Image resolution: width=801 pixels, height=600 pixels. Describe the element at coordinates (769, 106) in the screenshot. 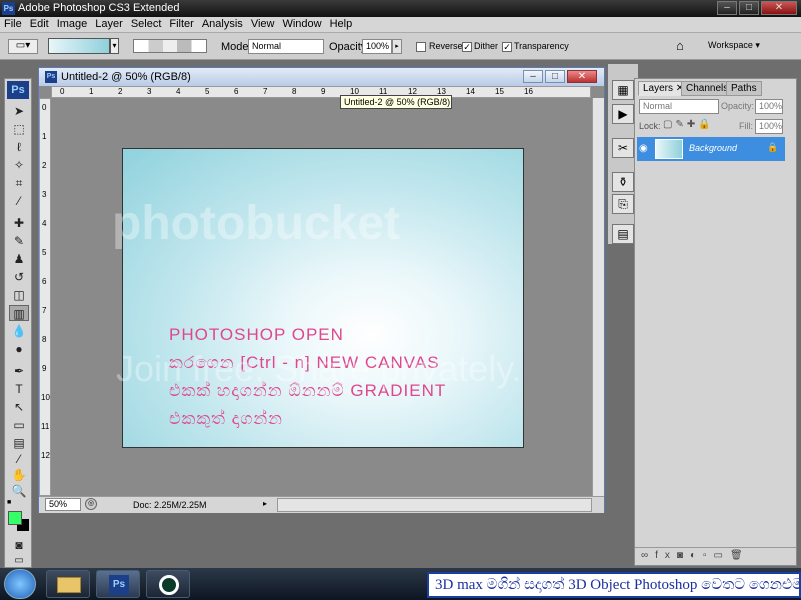

I see `layer-opacity-input: 100%` at that location.